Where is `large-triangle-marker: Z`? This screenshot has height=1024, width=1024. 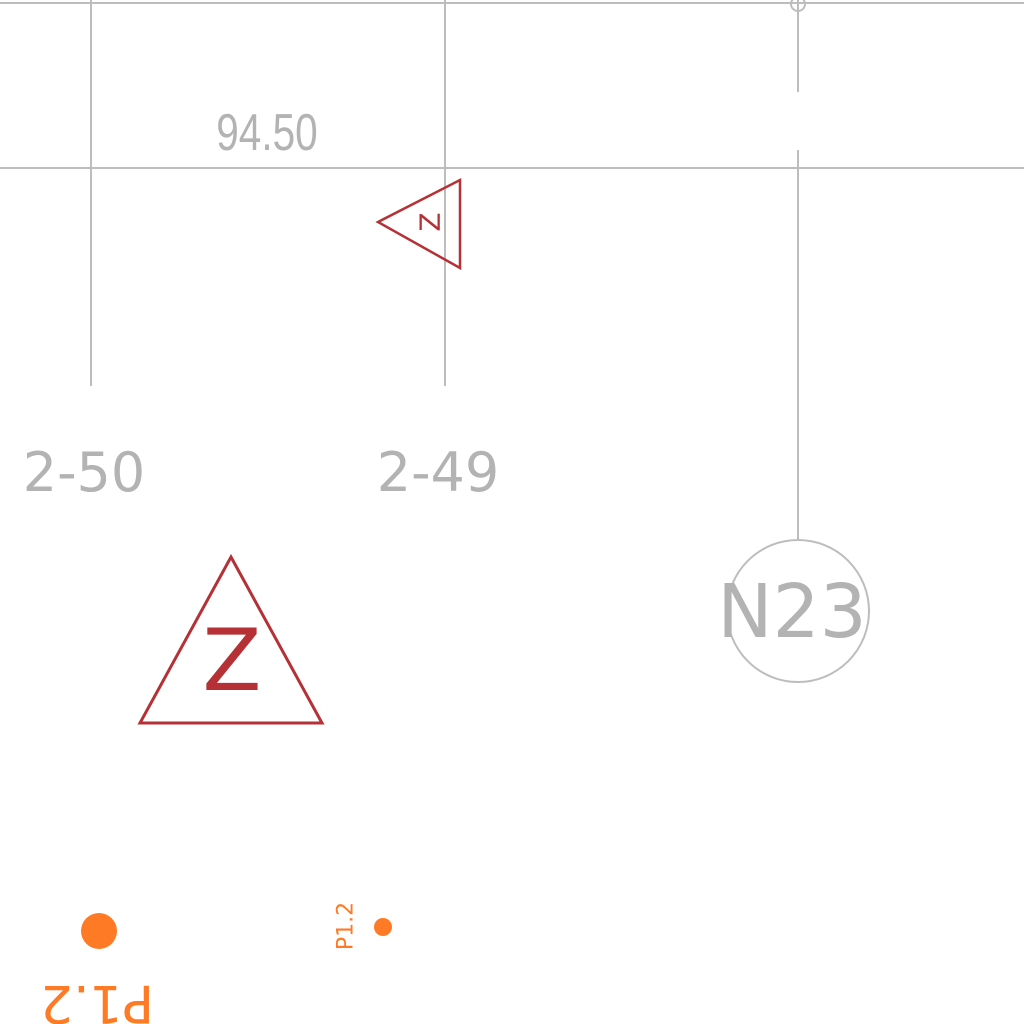
large-triangle-marker: Z is located at coordinates (231, 639).